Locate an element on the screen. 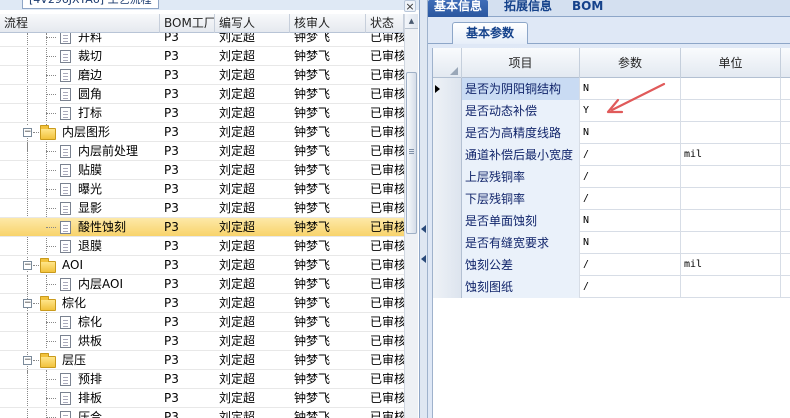 This screenshot has width=790, height=418. panel-splitter is located at coordinates (424, 209).